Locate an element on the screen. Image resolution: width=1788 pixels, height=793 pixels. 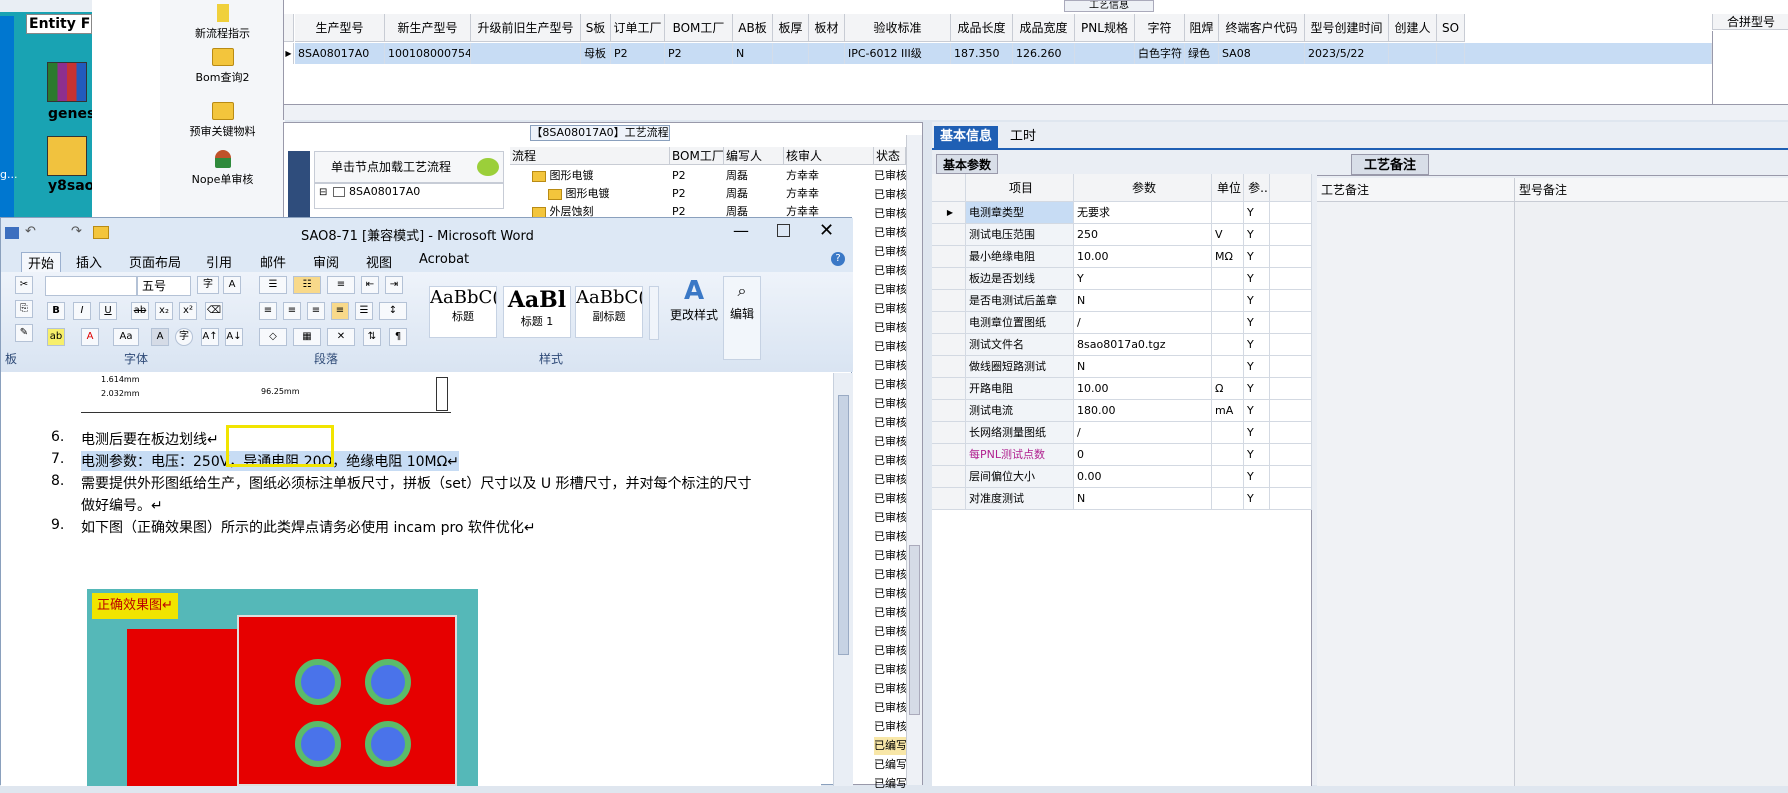
process-col-header: 状态 is located at coordinates (890, 156).